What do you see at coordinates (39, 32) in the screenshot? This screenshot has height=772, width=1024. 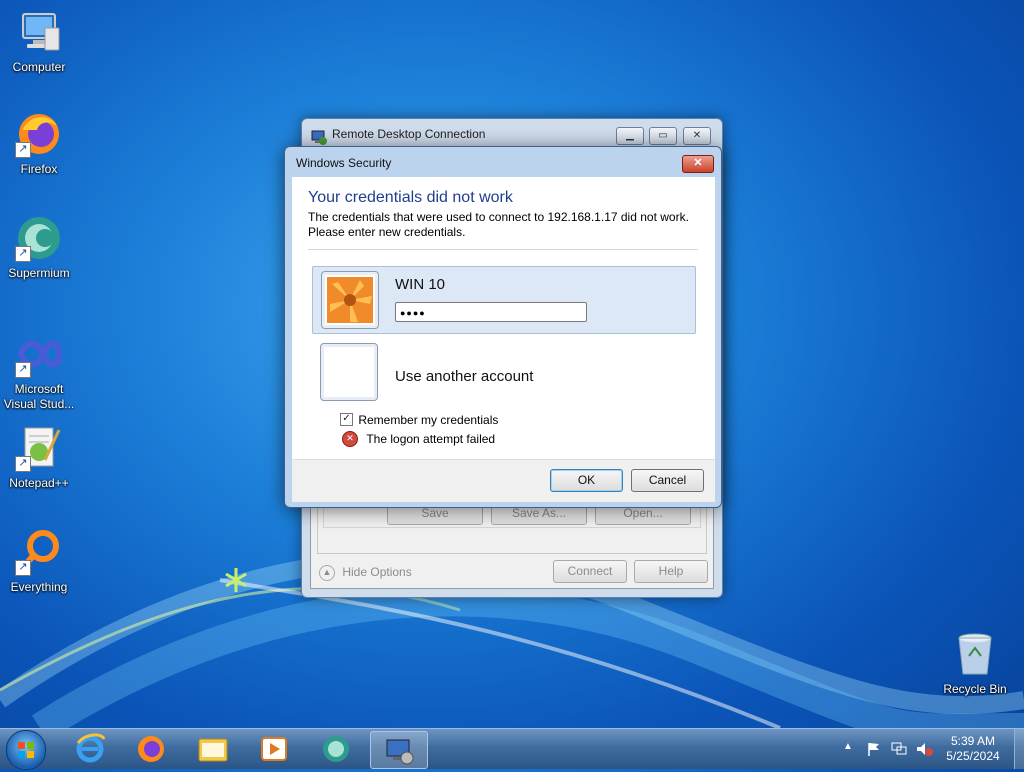 I see `computer-icon` at bounding box center [39, 32].